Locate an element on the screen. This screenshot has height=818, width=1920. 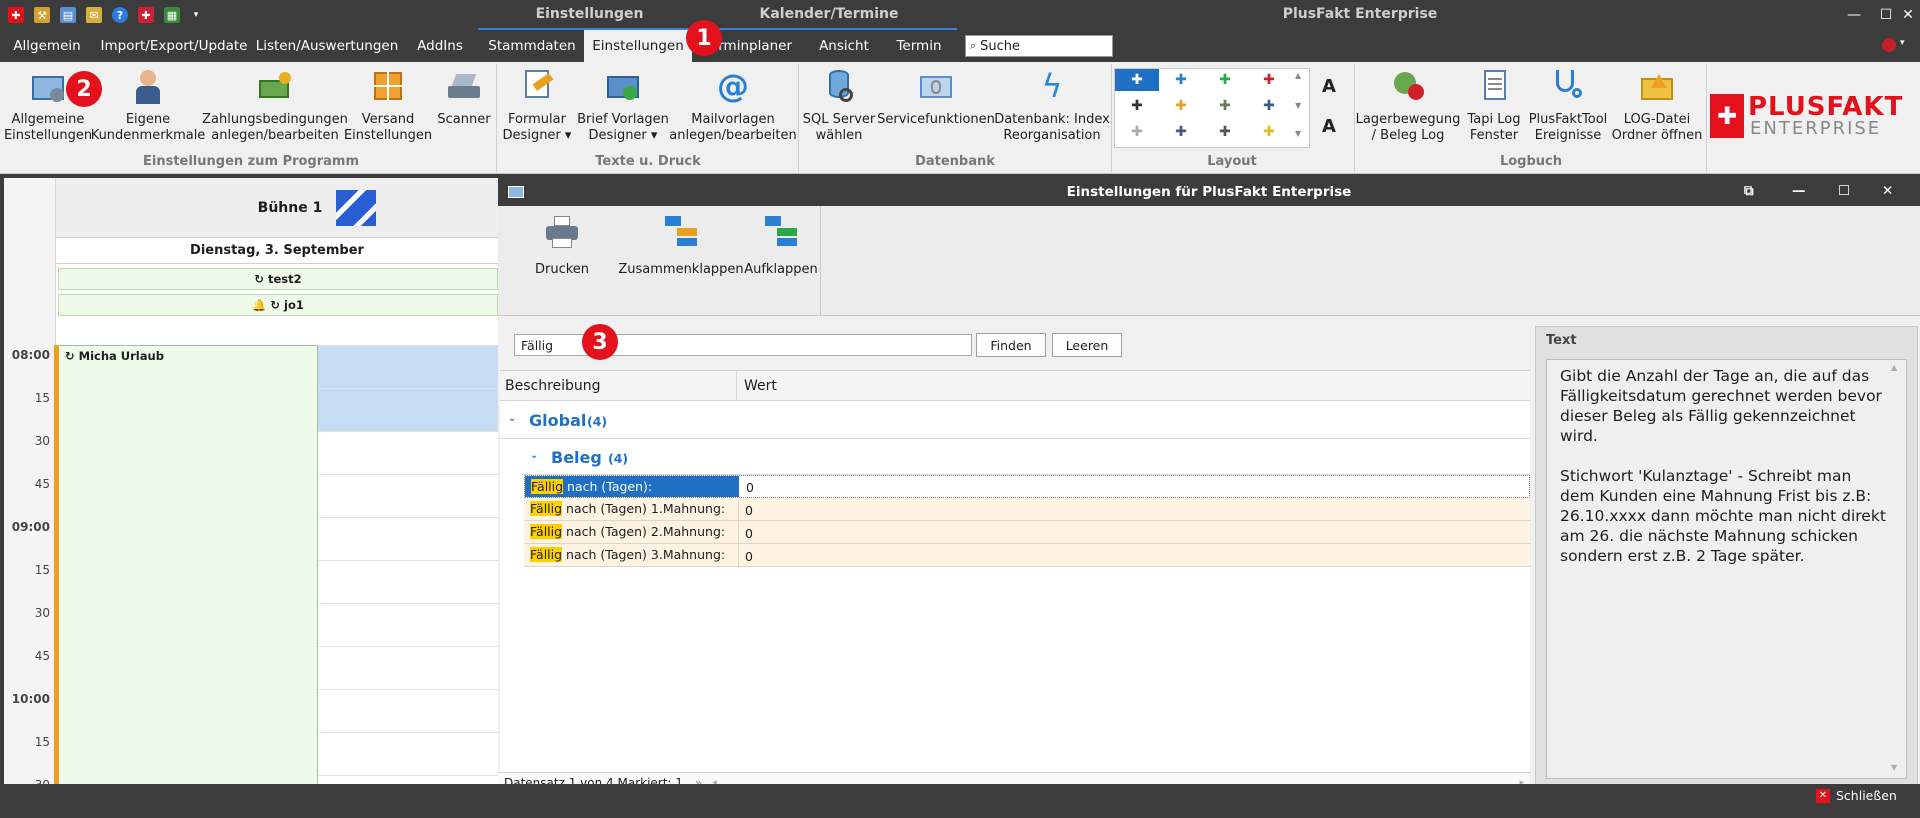
layout-style-7: ✚ is located at coordinates (1225, 106).